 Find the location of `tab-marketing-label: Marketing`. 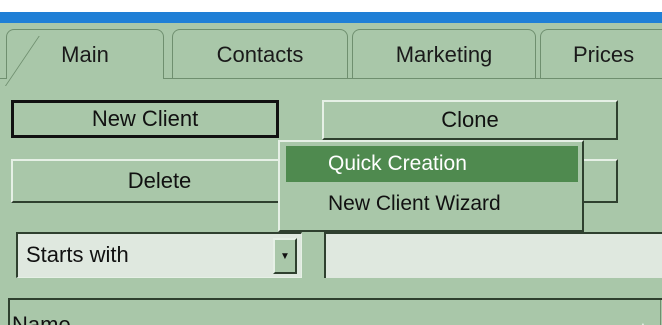

tab-marketing-label: Marketing is located at coordinates (444, 54).